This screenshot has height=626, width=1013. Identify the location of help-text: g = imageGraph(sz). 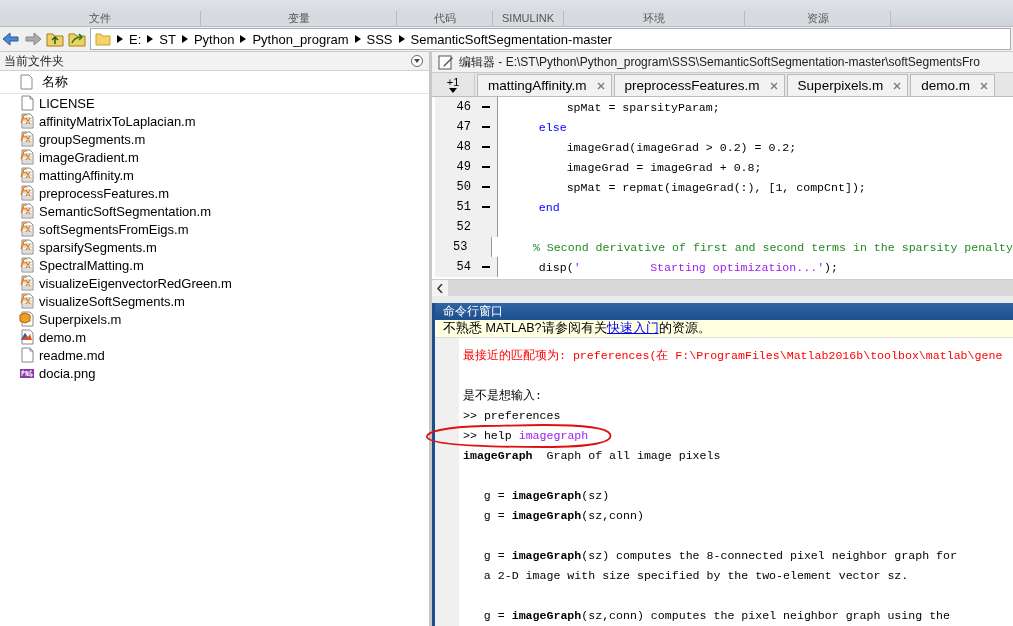
(546, 496).